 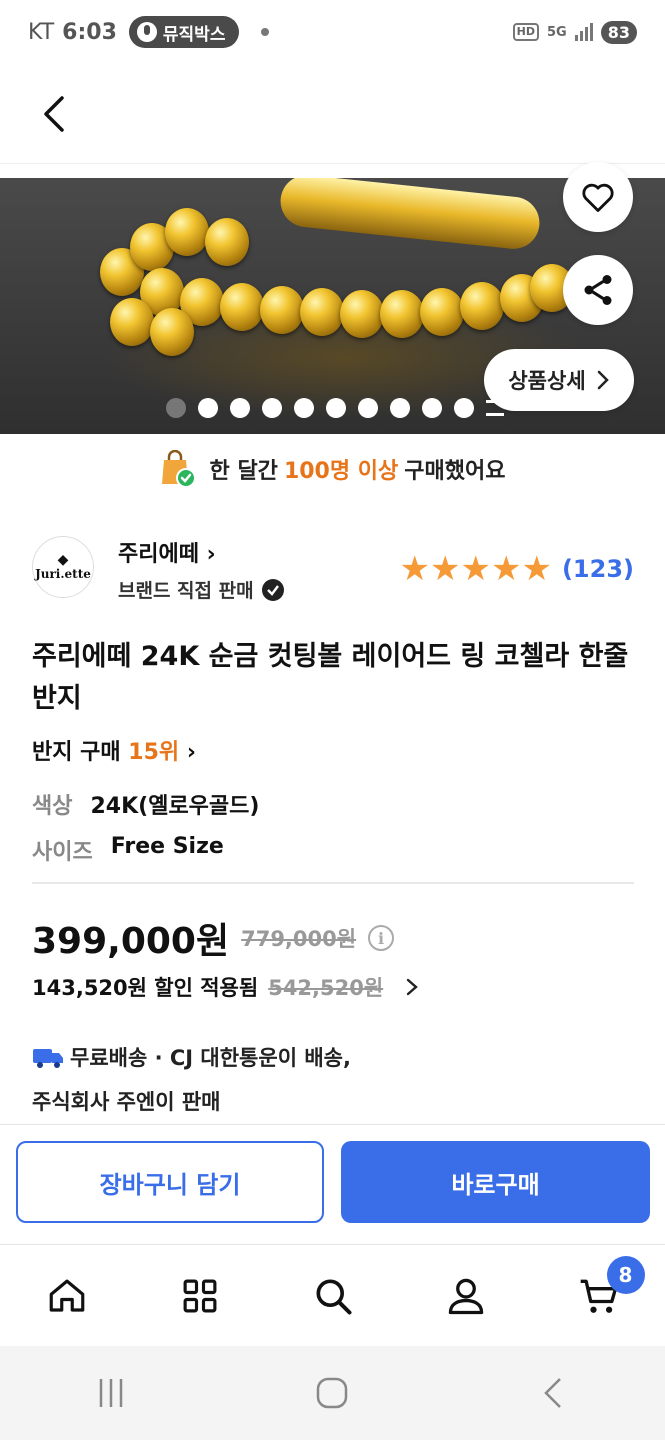 I want to click on purchase-notice: 한 달간 100명 이상 구매했어요, so click(x=332, y=469).